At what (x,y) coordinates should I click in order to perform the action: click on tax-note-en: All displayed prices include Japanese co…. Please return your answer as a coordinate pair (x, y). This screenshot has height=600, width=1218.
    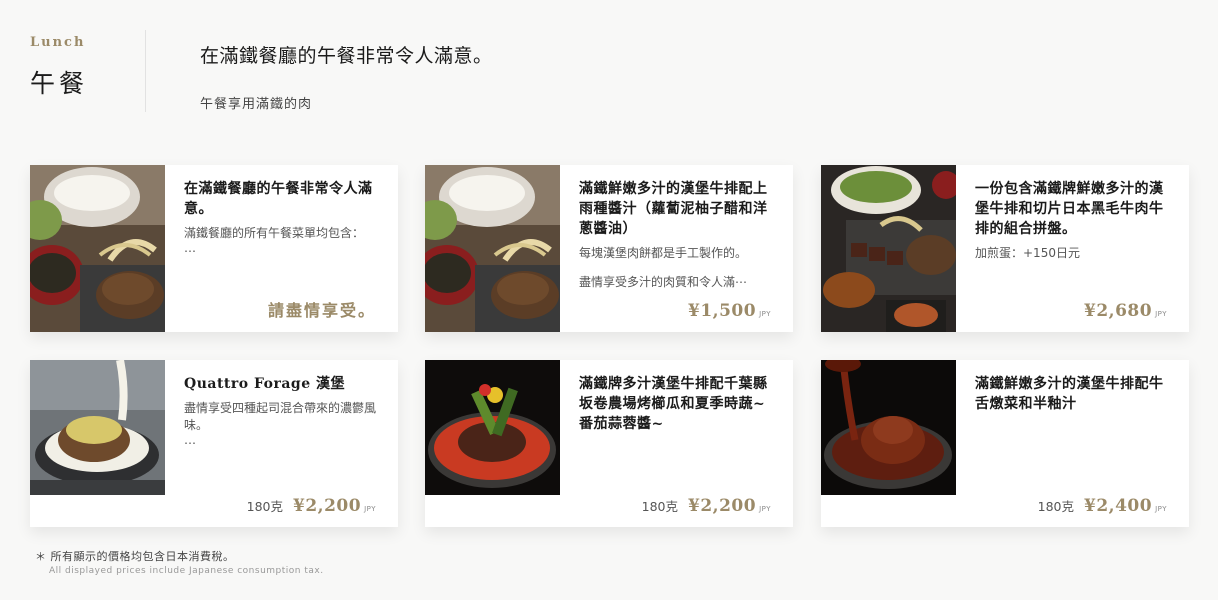
    Looking at the image, I should click on (186, 571).